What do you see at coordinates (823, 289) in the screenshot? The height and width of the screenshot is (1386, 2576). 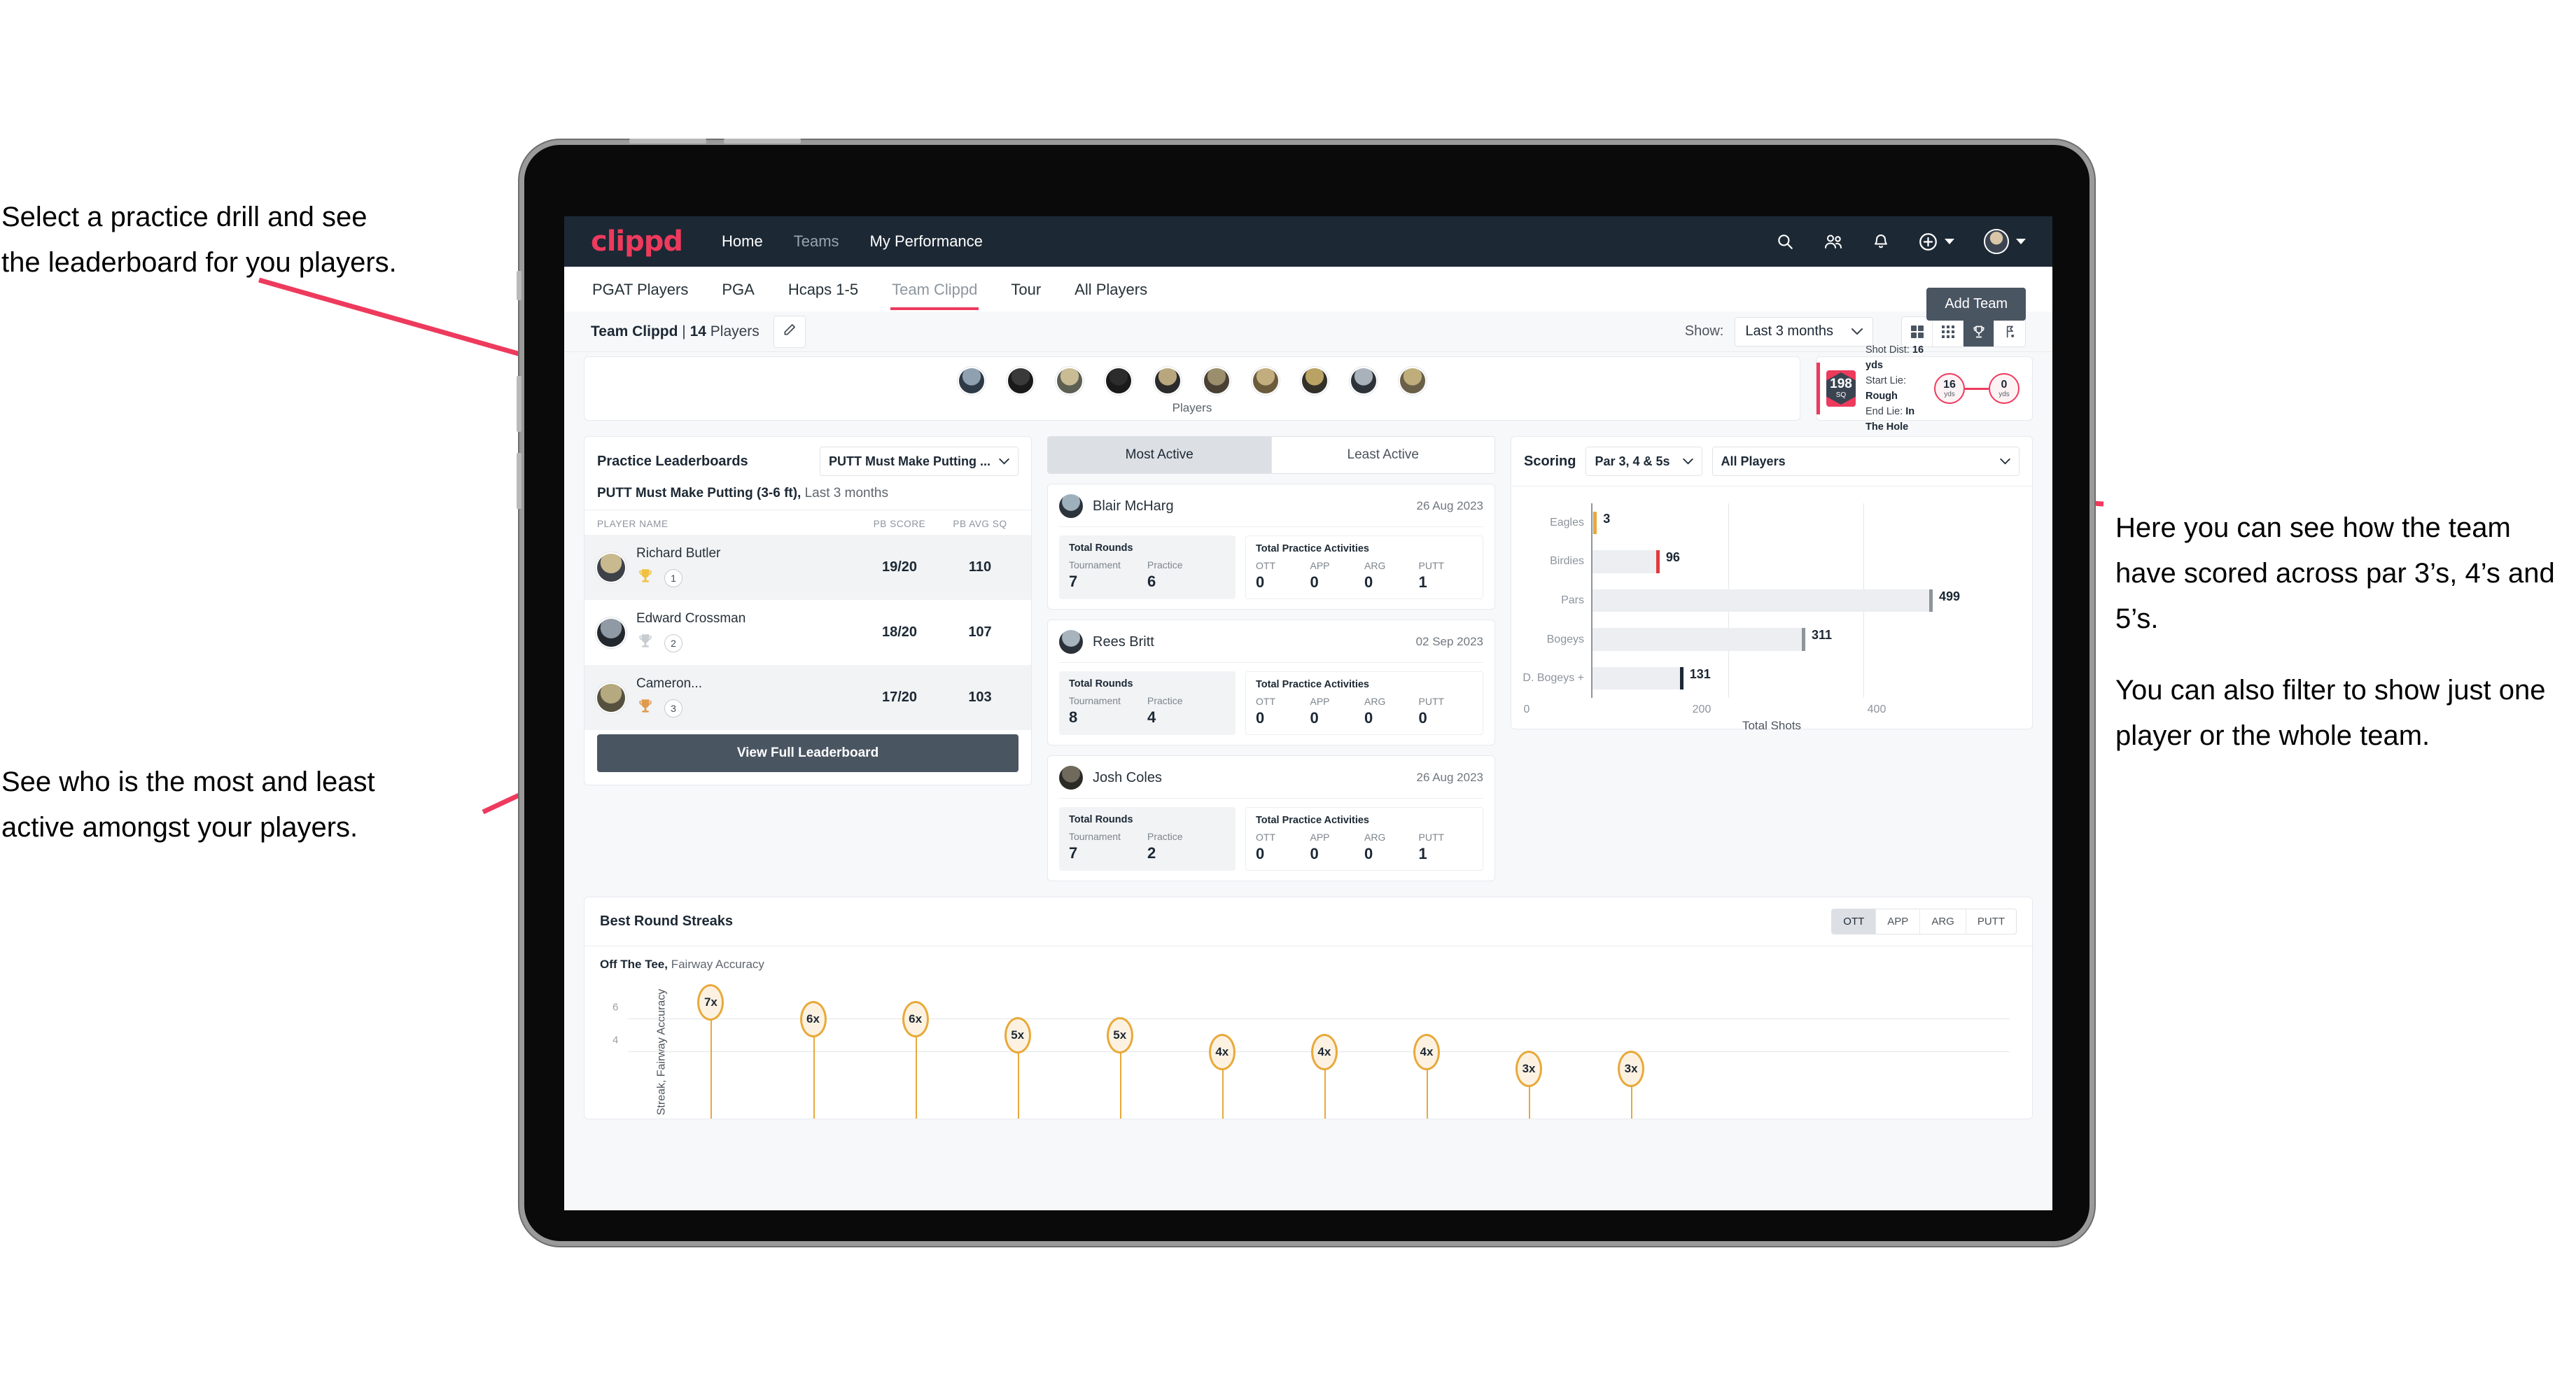 I see `tab-hcaps-1-5: Hcaps 1-5` at bounding box center [823, 289].